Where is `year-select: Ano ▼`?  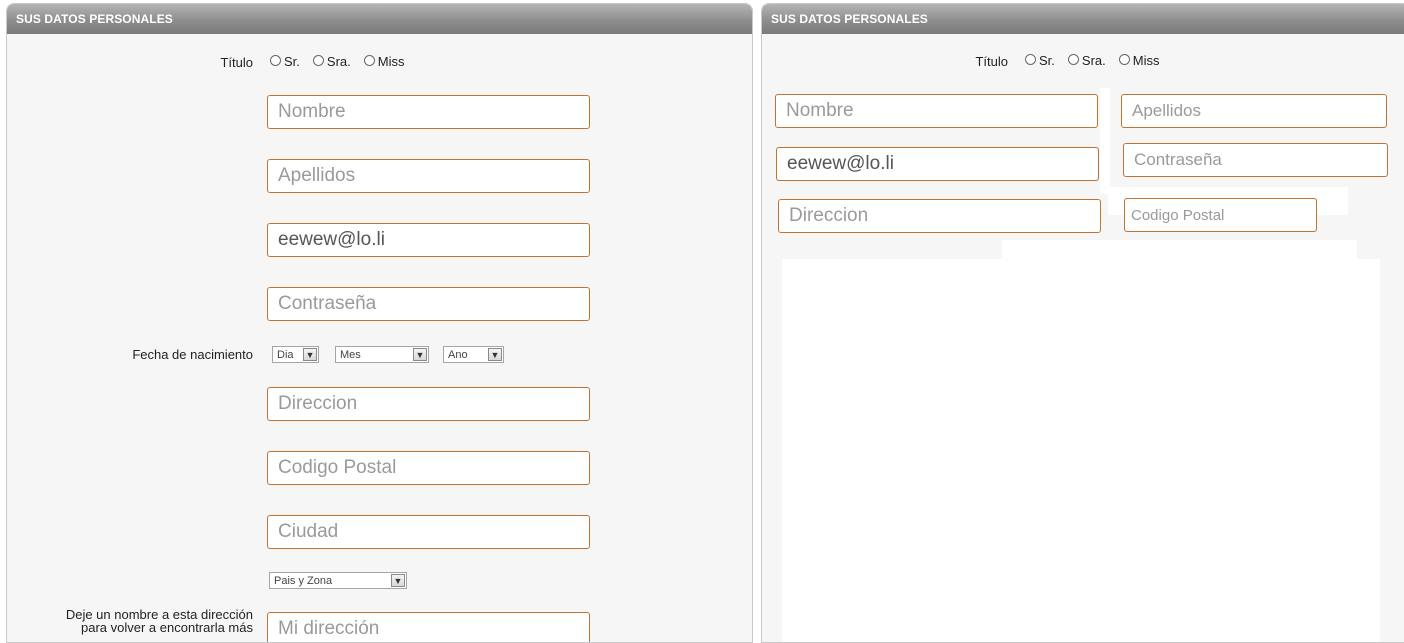 year-select: Ano ▼ is located at coordinates (473, 354).